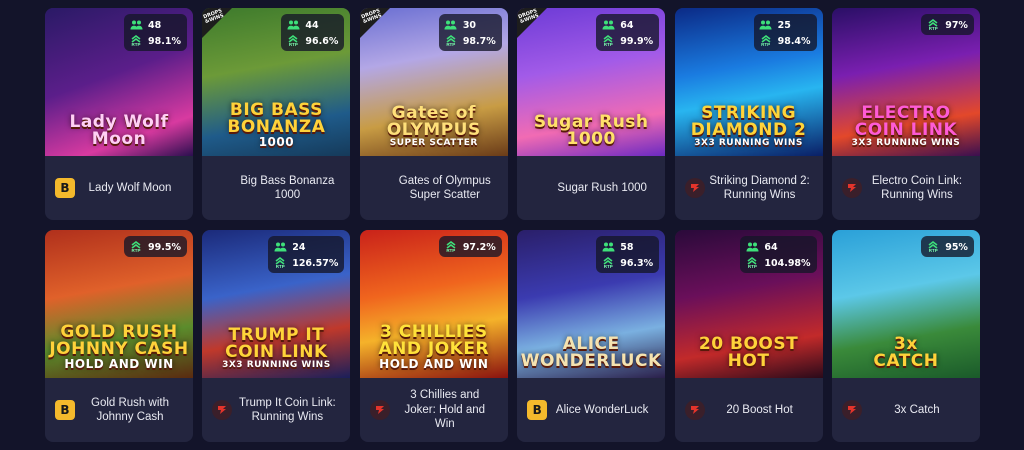  I want to click on game-info-bar: B Alice WonderLuck, so click(591, 410).